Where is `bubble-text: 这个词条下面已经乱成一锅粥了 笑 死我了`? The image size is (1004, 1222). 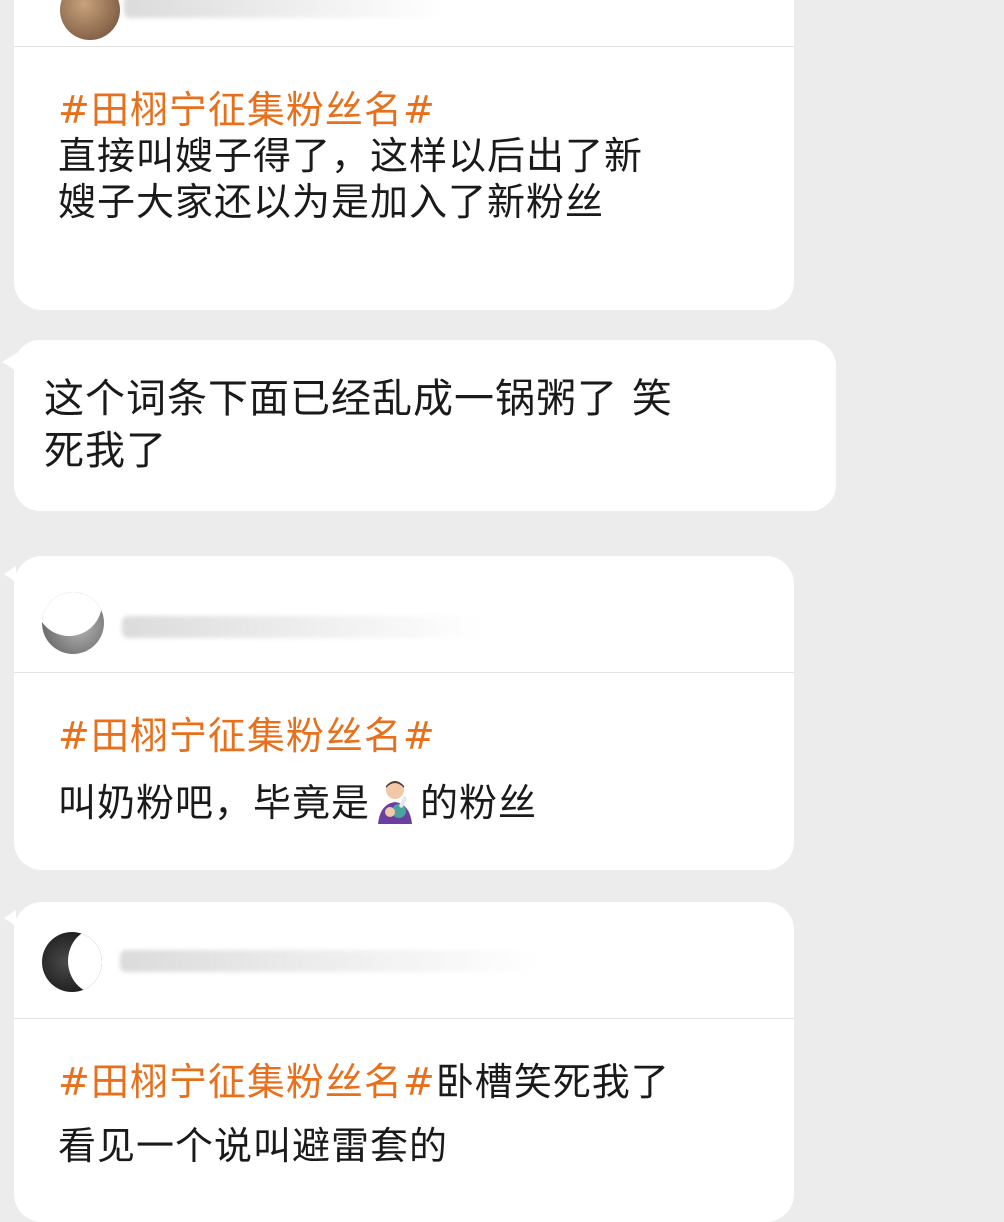 bubble-text: 这个词条下面已经乱成一锅粥了 笑 死我了 is located at coordinates (358, 426).